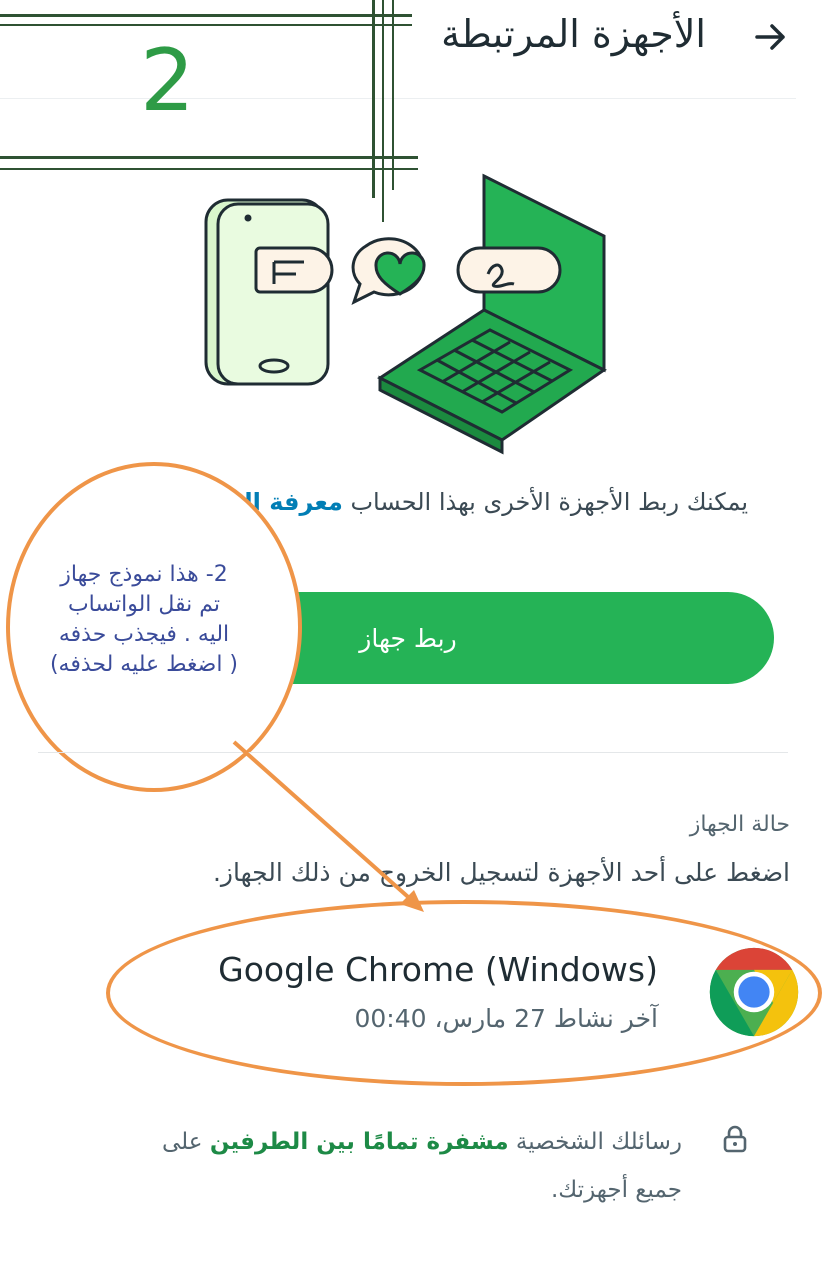 This screenshot has width=824, height=1280. Describe the element at coordinates (398, 98) in the screenshot. I see `header-divider` at that location.